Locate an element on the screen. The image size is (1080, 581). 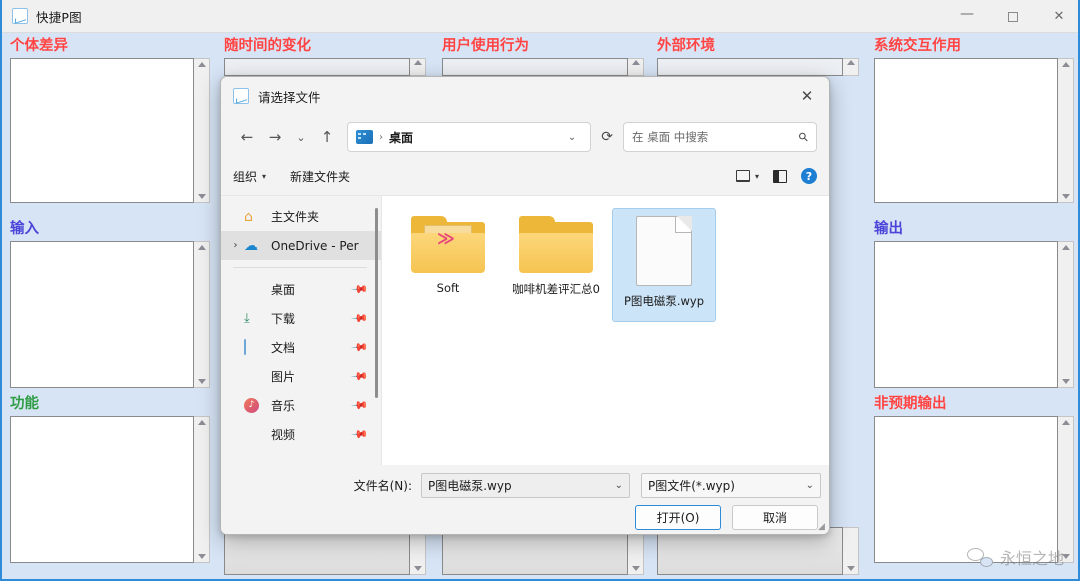
panel-output: 输出 is located at coordinates (974, 304).